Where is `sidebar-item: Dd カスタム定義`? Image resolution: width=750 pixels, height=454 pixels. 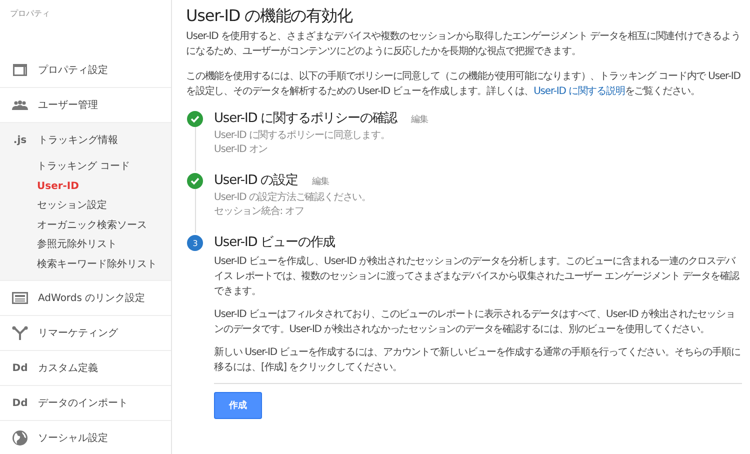 sidebar-item: Dd カスタム定義 is located at coordinates (85, 368).